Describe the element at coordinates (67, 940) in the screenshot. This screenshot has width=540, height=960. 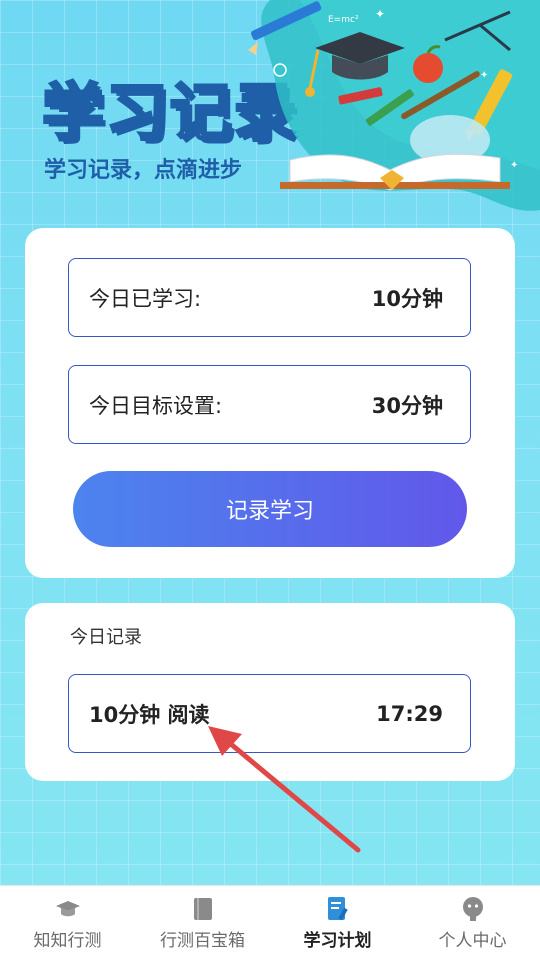
I see `tab-label: 知知行测` at that location.